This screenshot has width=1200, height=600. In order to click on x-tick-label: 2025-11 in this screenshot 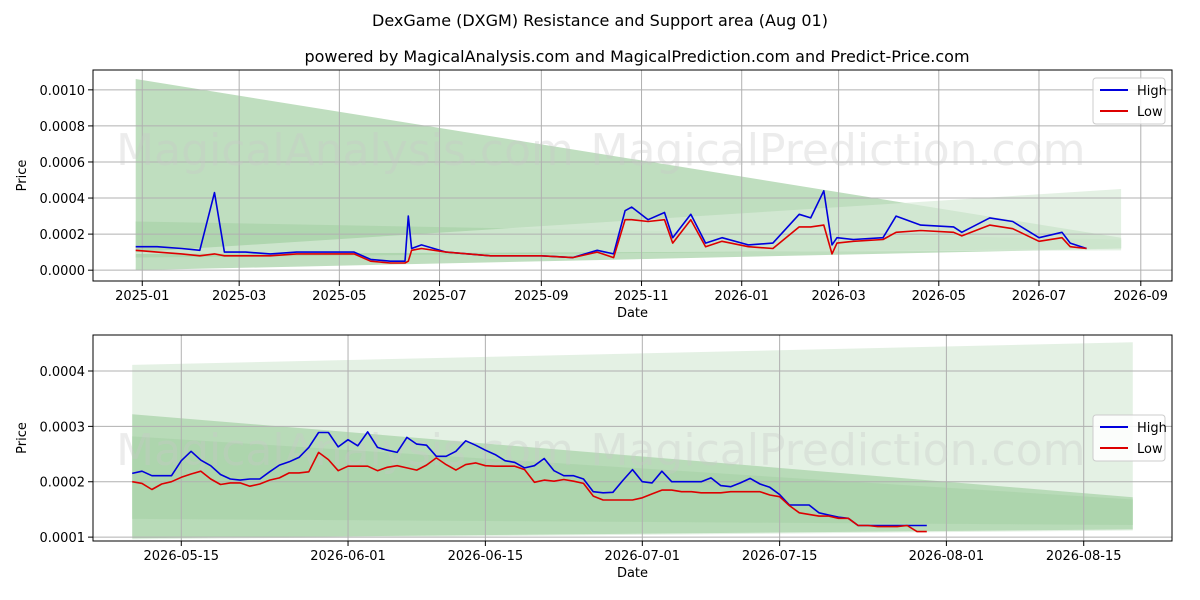, I will do `click(641, 296)`.